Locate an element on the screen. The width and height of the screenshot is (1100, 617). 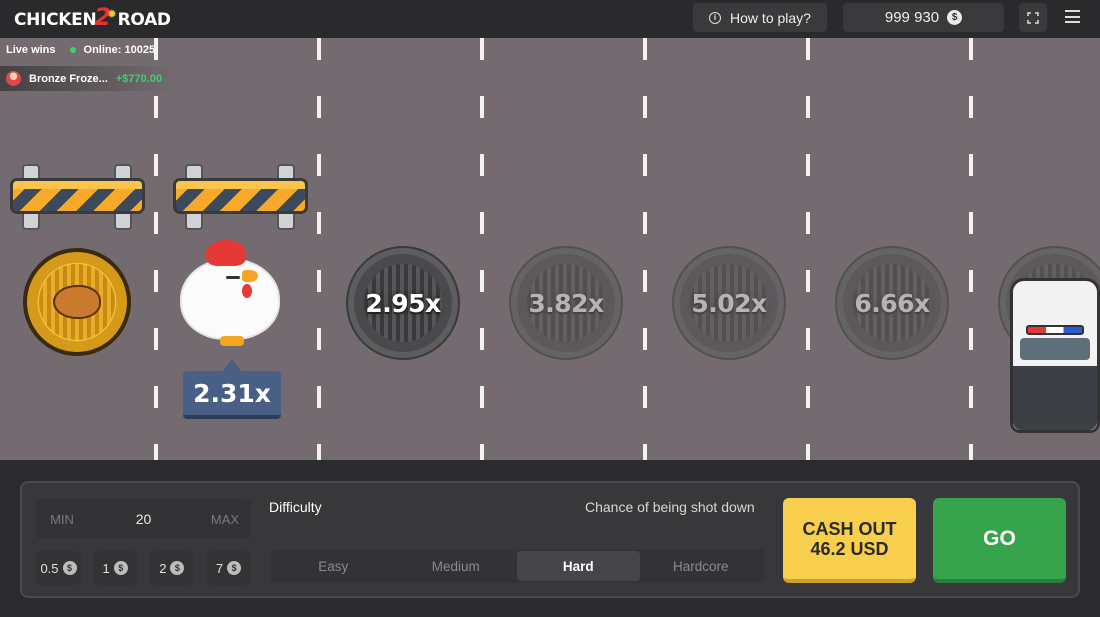
quick-bet-chip: 7 $ is located at coordinates (228, 568).